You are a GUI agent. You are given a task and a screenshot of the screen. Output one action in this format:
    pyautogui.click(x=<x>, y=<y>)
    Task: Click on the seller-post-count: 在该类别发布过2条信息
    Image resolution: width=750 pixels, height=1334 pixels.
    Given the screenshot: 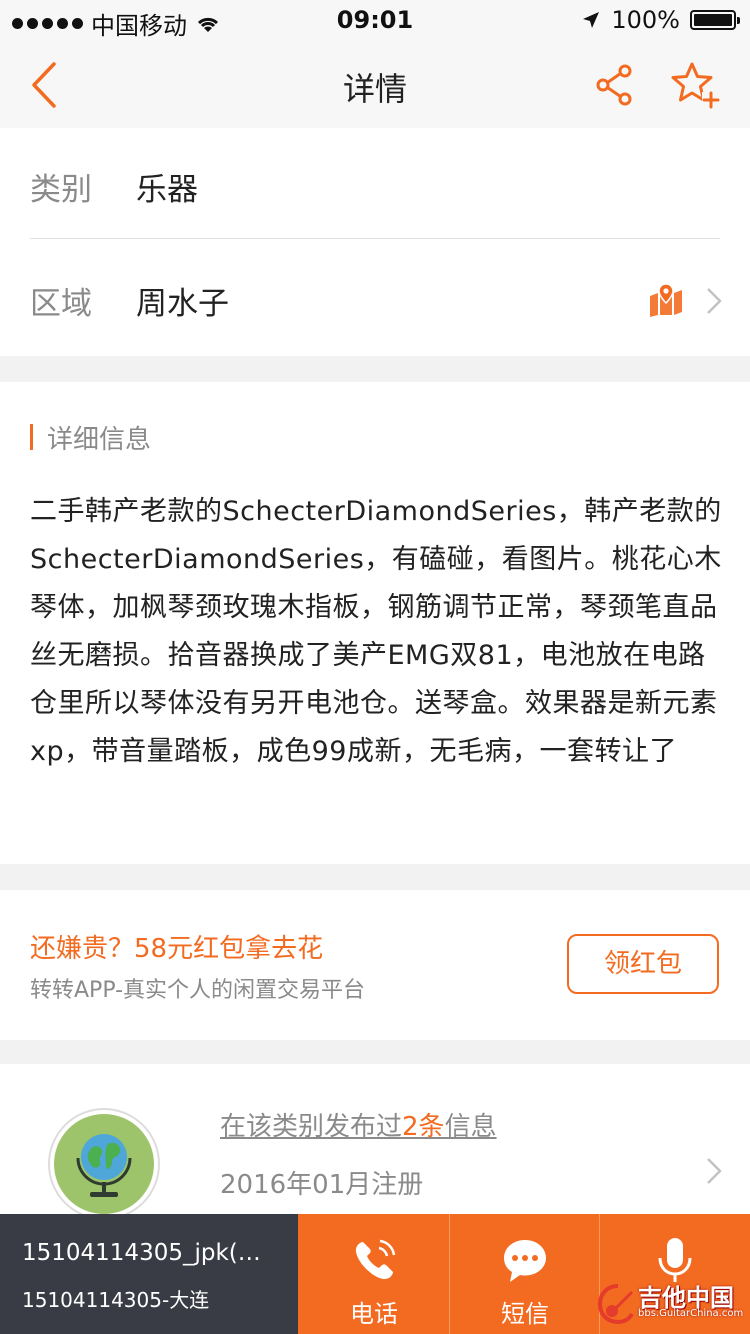 What is the action you would take?
    pyautogui.click(x=358, y=1124)
    